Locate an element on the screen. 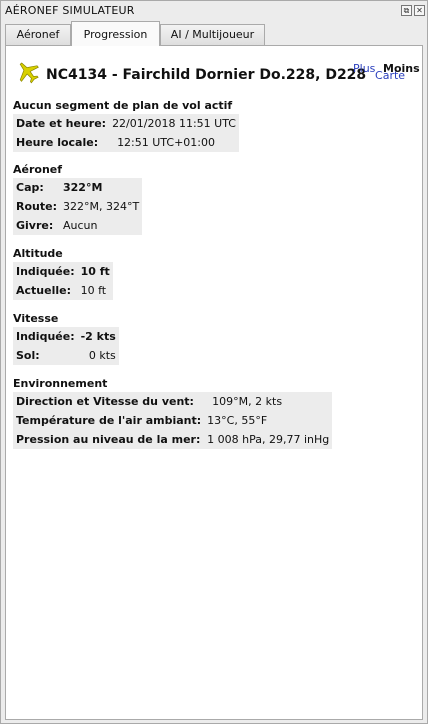 This screenshot has height=724, width=428. icing-label: Givre: is located at coordinates (36, 225).